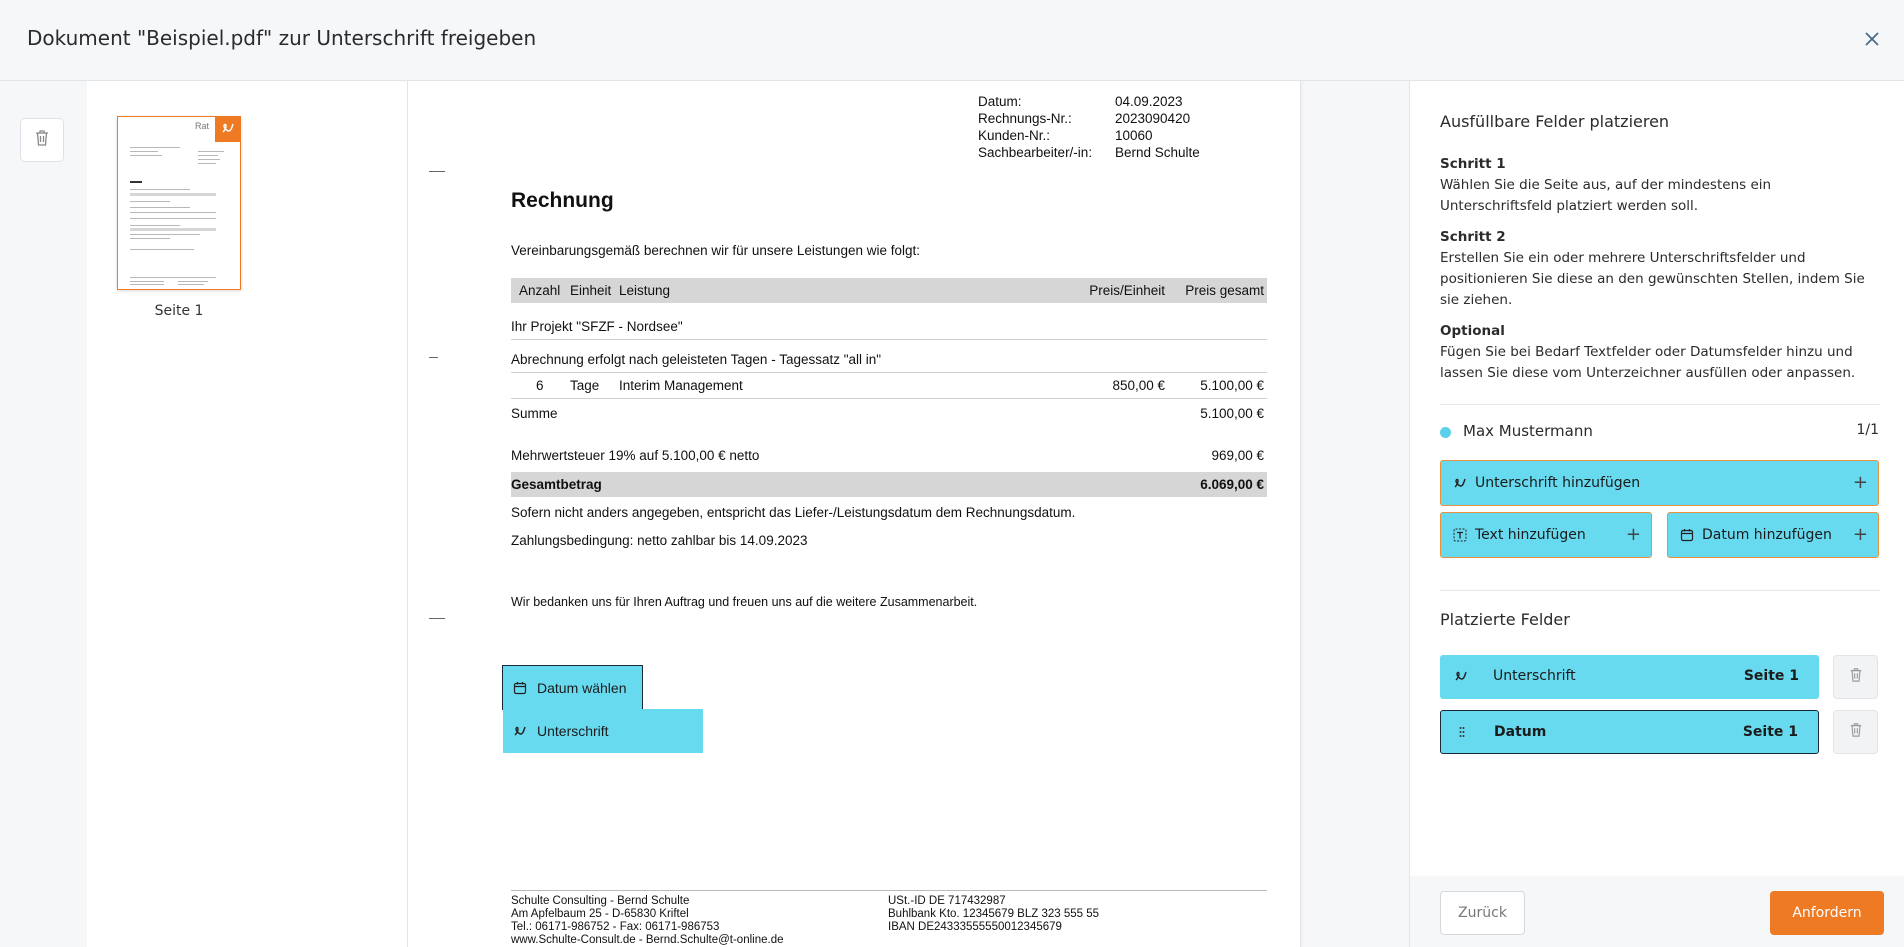 This screenshot has height=947, width=1904. What do you see at coordinates (1153, 118) in the screenshot?
I see `meta-value-invoice-no: 2023090420` at bounding box center [1153, 118].